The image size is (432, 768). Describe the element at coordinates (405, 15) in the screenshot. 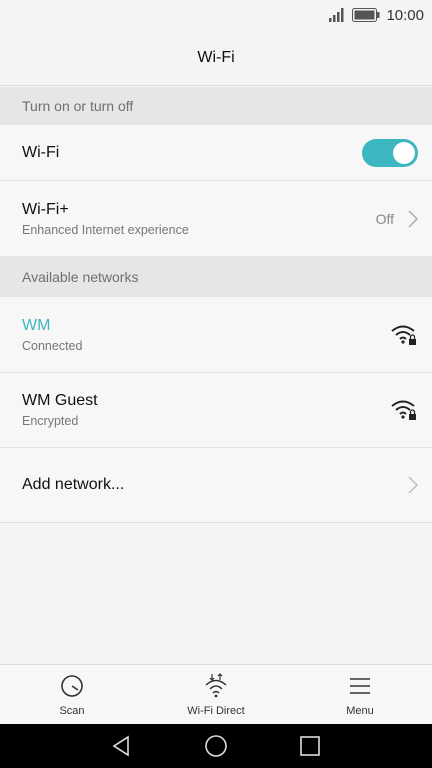

I see `clock: 10:00` at that location.